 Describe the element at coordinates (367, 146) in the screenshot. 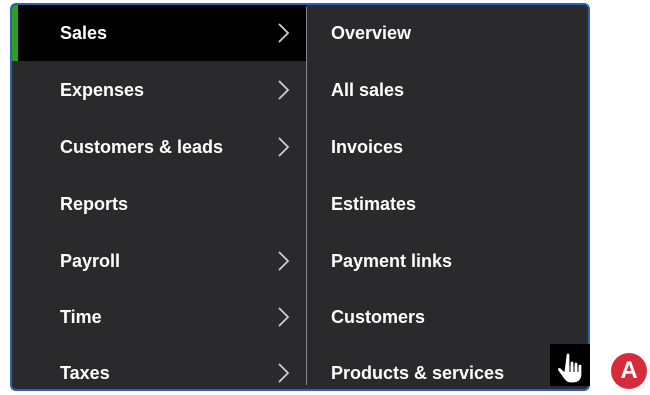

I see `submenu-item-label: Invoices` at that location.